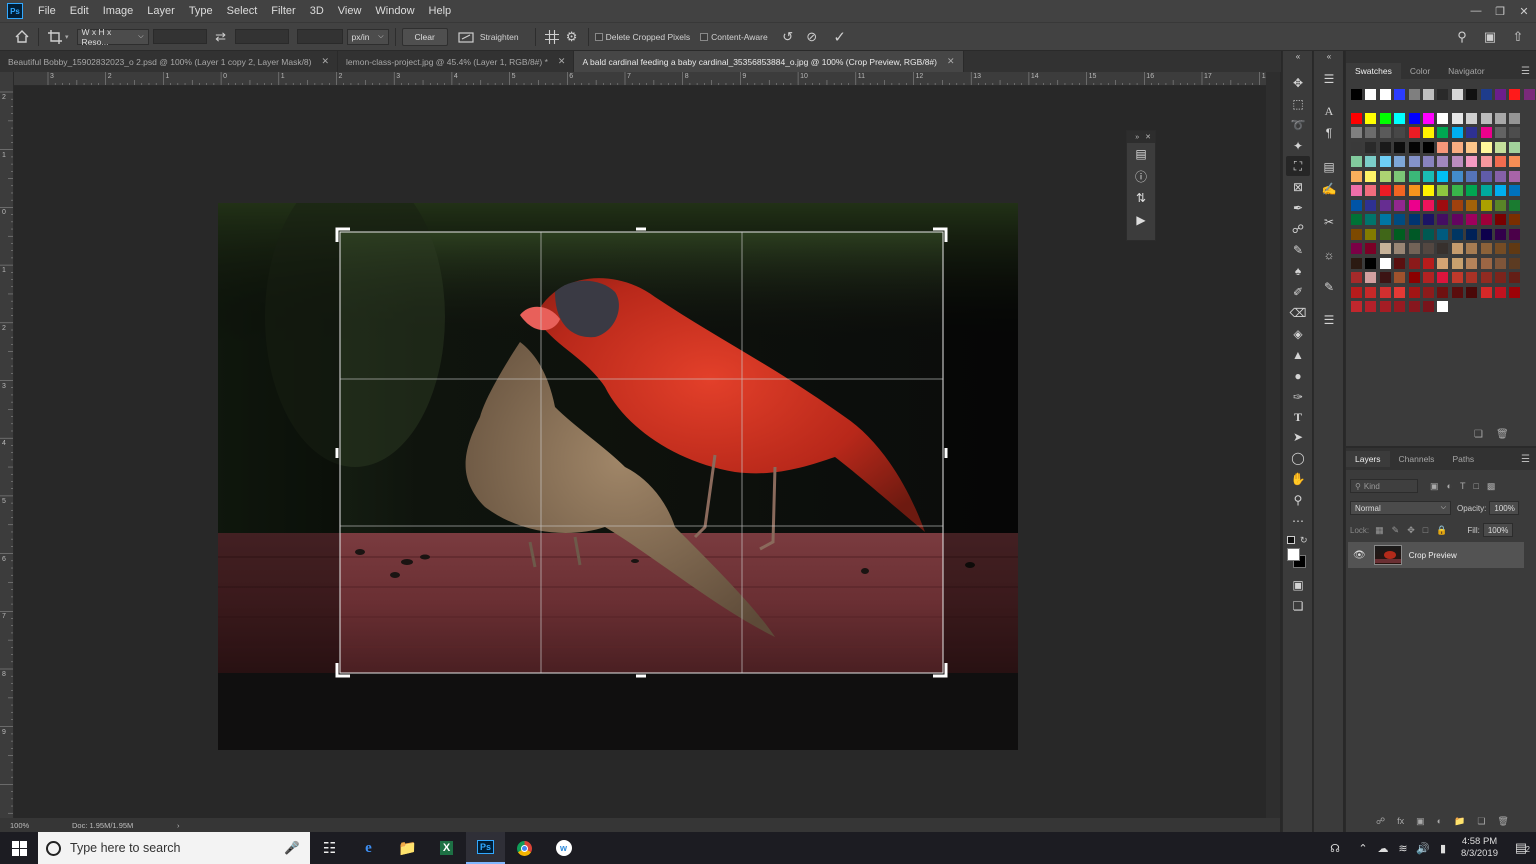 Image resolution: width=1536 pixels, height=864 pixels. I want to click on paragraph-panel-icon: ¶, so click(1329, 133).